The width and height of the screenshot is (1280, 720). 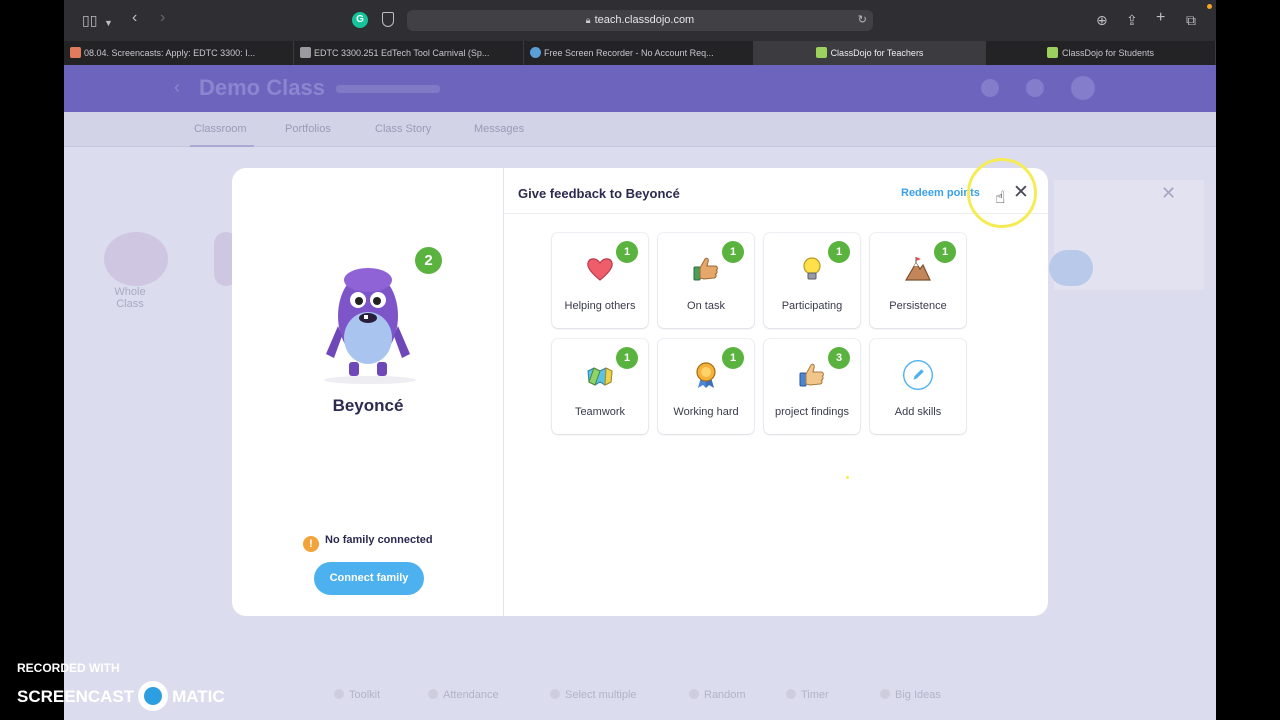 What do you see at coordinates (360, 20) in the screenshot?
I see `grammarly-icon: G` at bounding box center [360, 20].